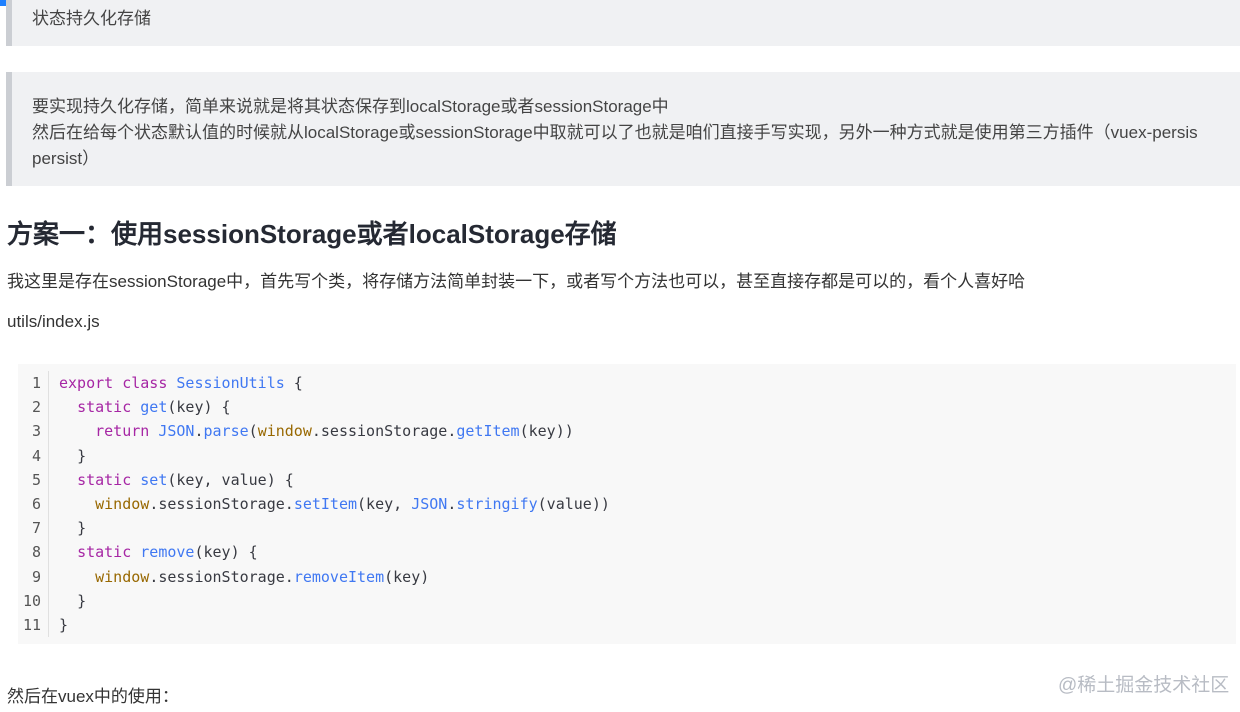 This screenshot has height=712, width=1240. What do you see at coordinates (230, 479) in the screenshot?
I see `code-token: (key, value) {` at bounding box center [230, 479].